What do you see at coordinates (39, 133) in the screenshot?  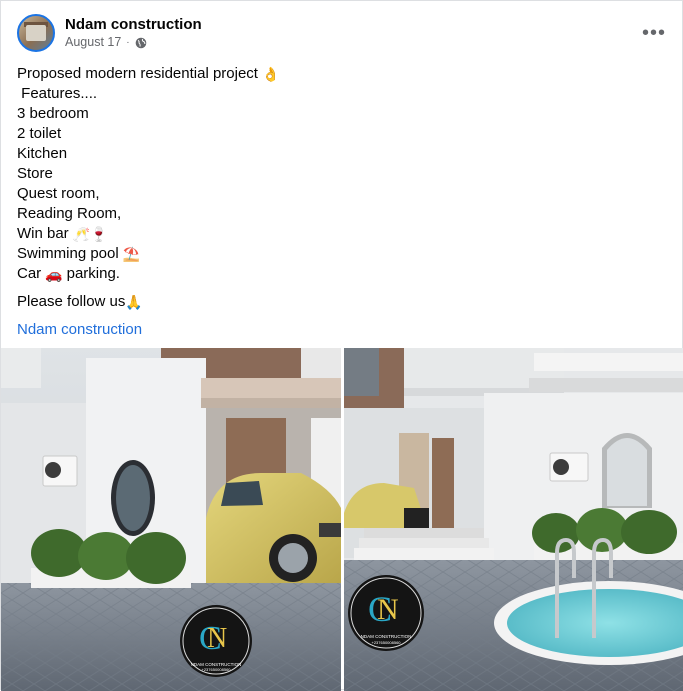 I see `body-line: 2 toilet` at bounding box center [39, 133].